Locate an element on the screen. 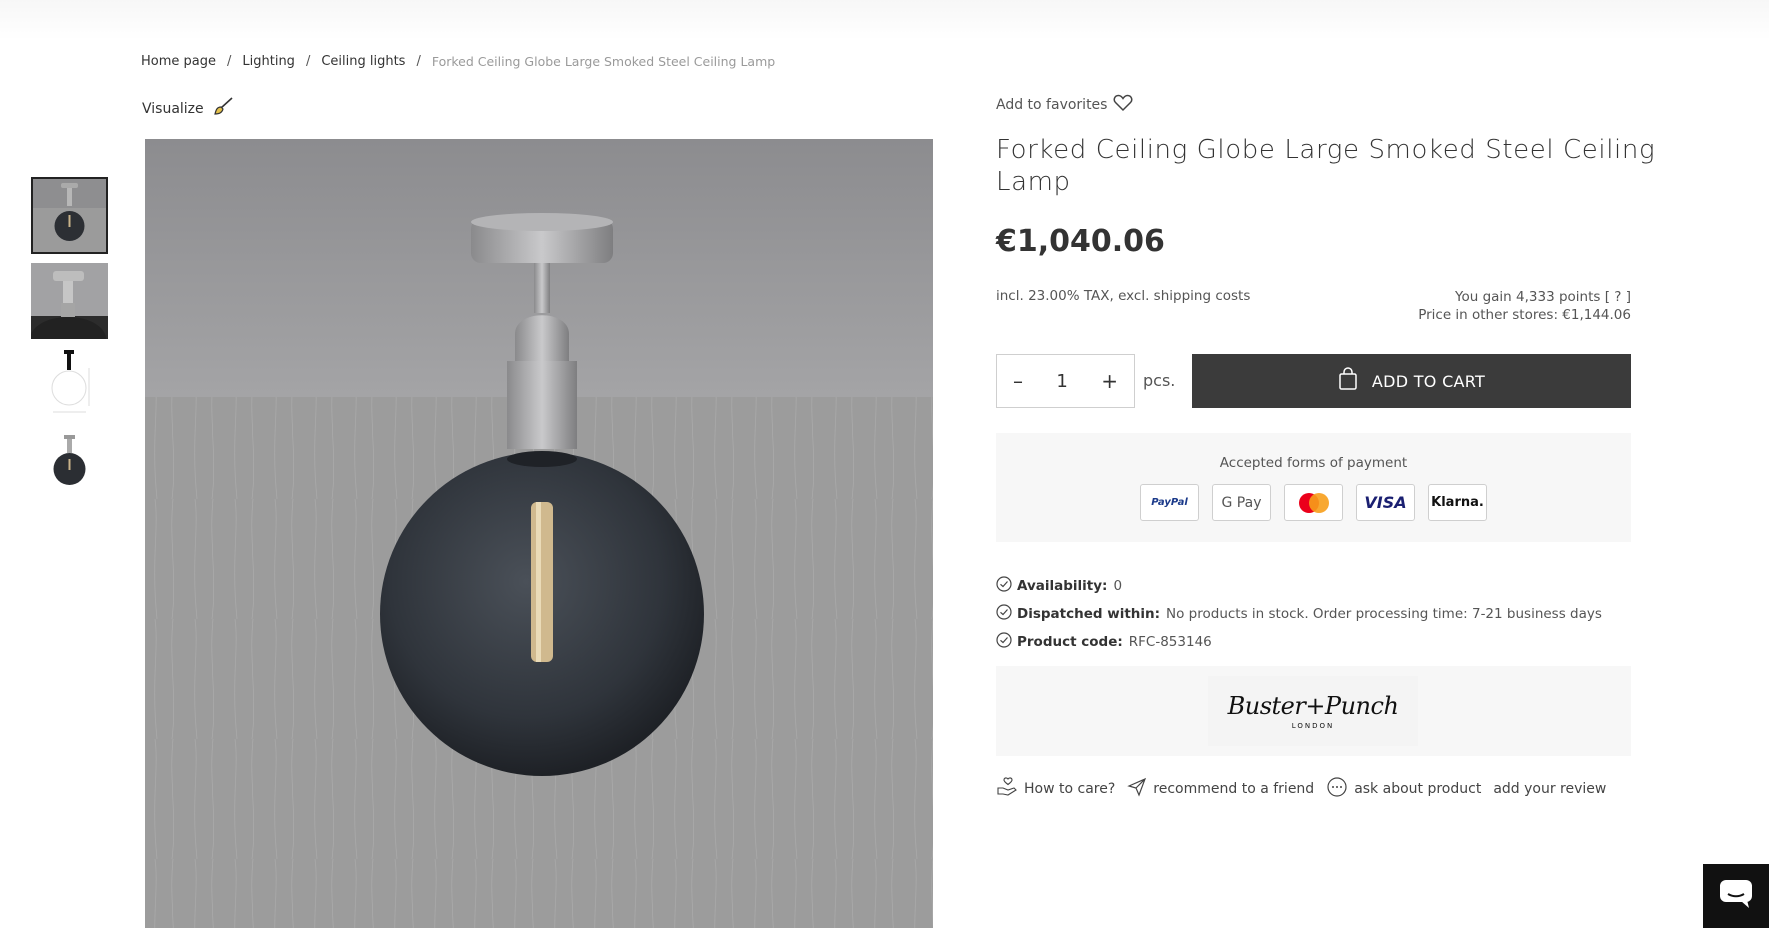  ask-about-product-label: ask about product is located at coordinates (1418, 789).